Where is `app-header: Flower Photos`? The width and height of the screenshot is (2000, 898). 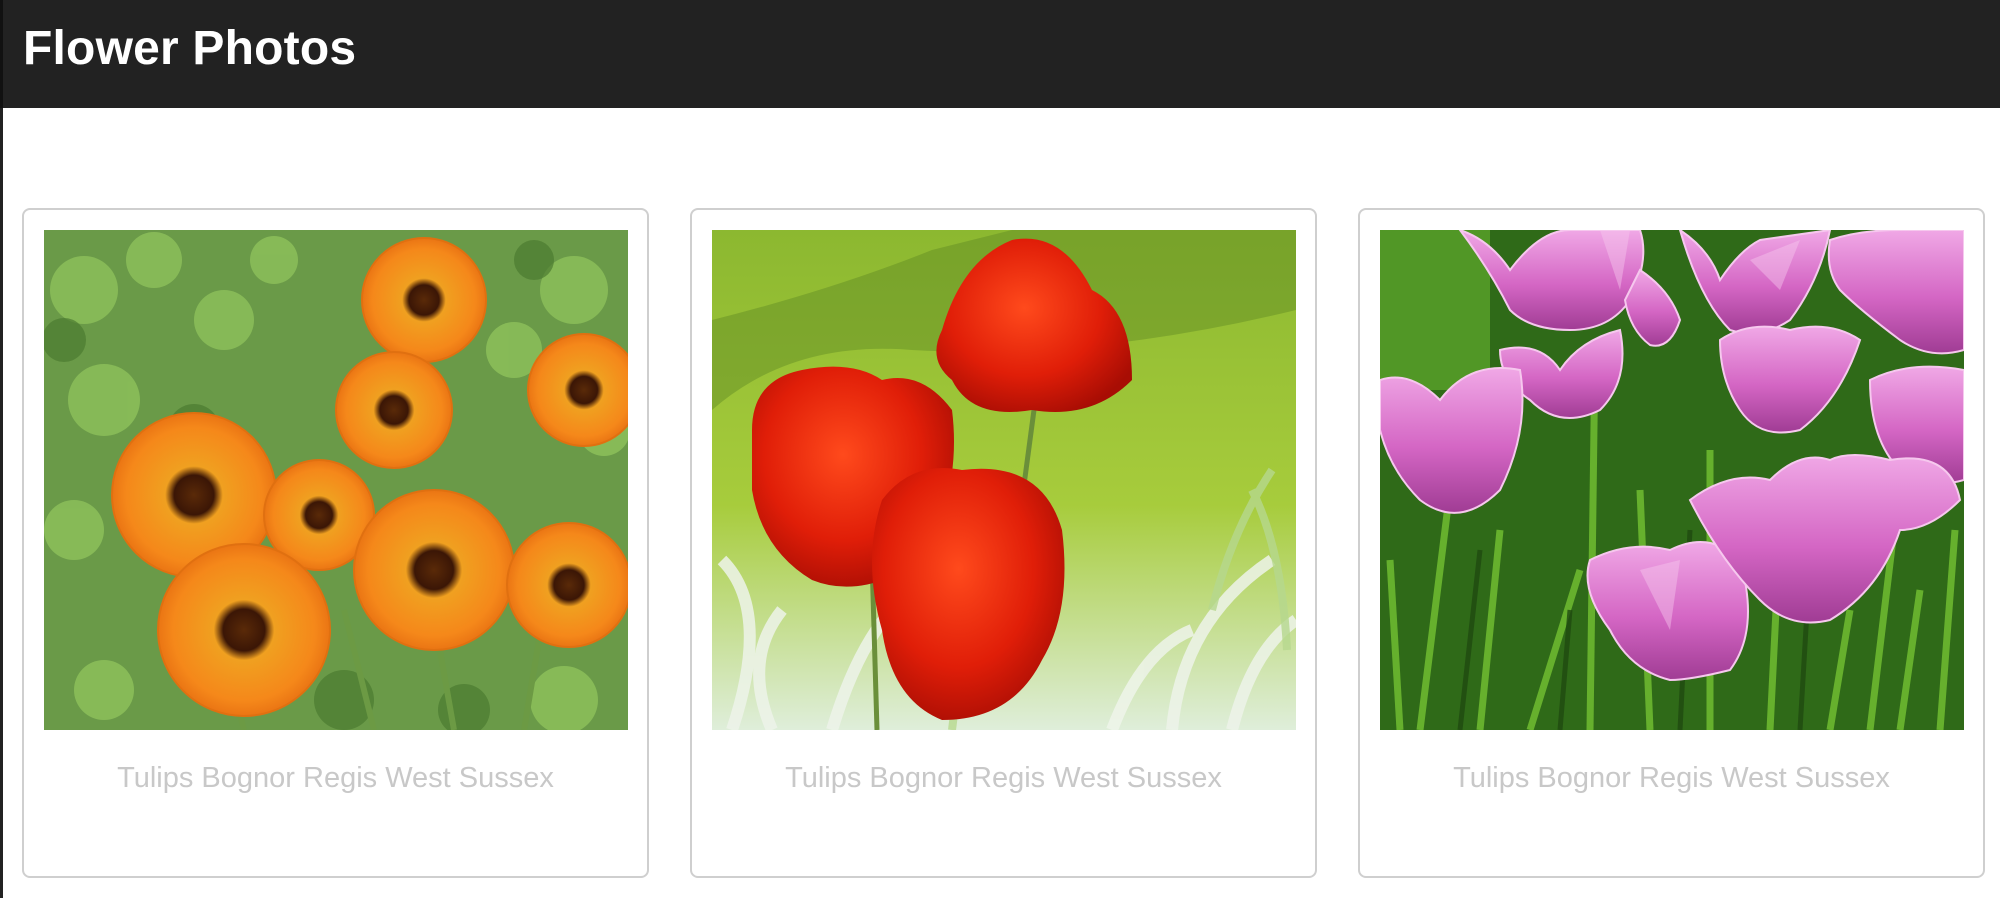
app-header: Flower Photos is located at coordinates (1000, 54).